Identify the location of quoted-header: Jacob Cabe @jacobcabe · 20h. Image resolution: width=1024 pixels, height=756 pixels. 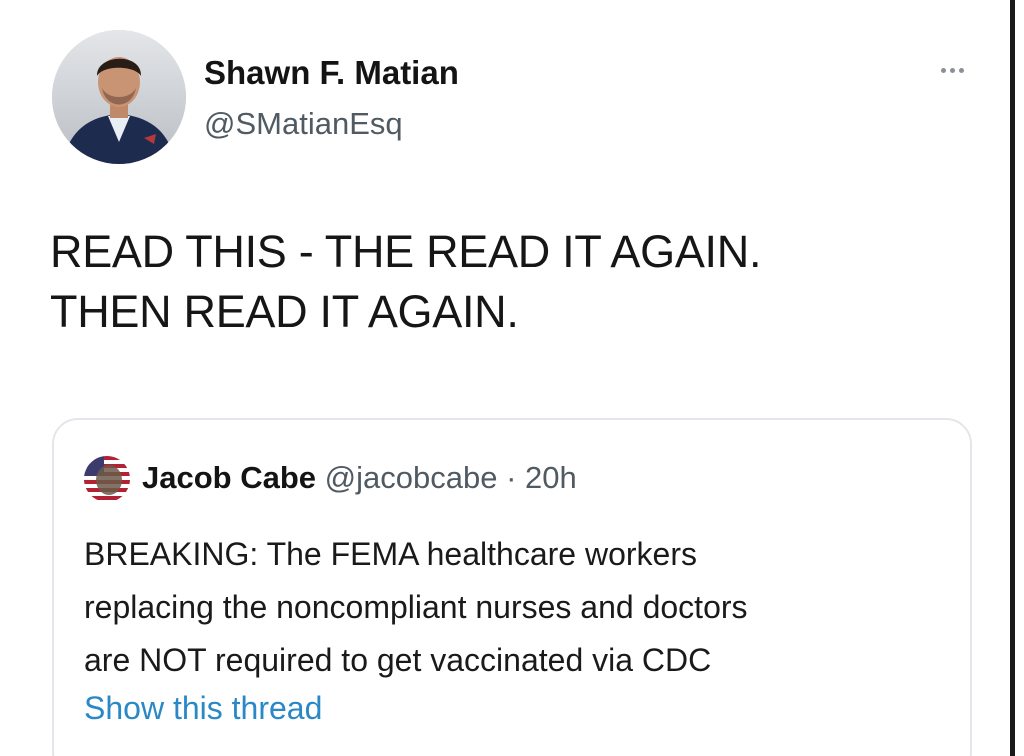
(359, 478).